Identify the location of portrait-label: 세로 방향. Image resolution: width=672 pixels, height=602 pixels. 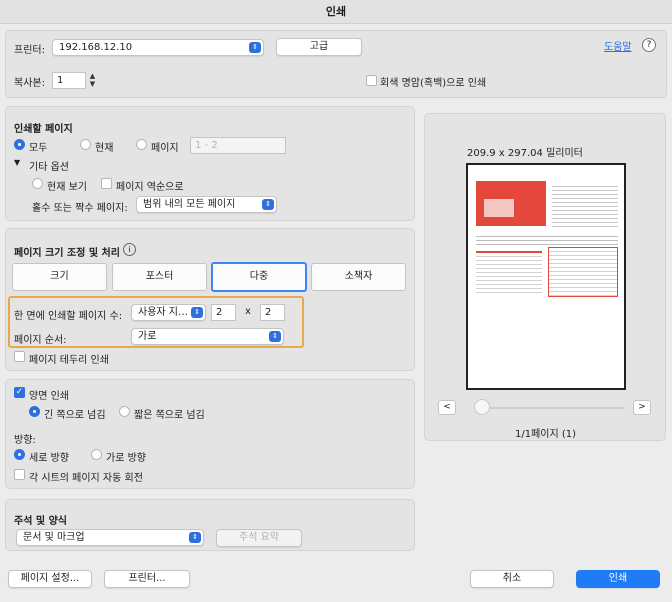
(49, 458).